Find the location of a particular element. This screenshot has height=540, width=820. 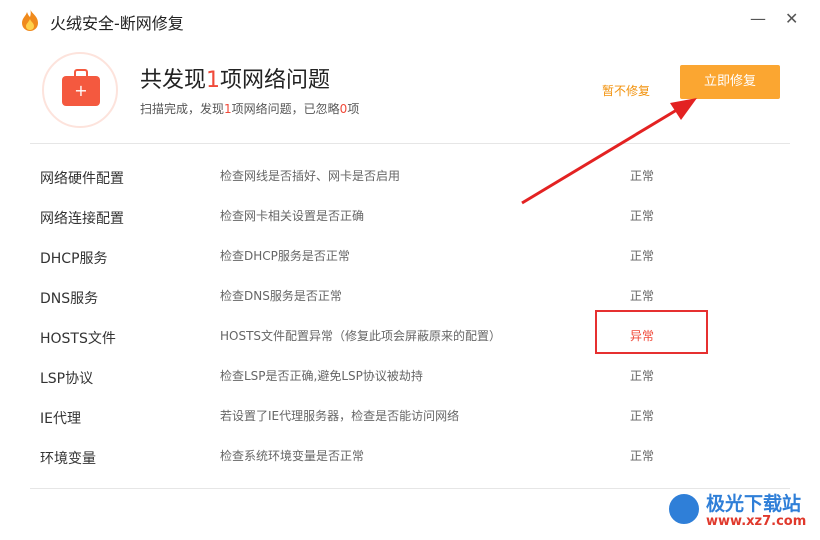

check-item-desc: 检查系统环境变量是否正常 is located at coordinates (292, 456).